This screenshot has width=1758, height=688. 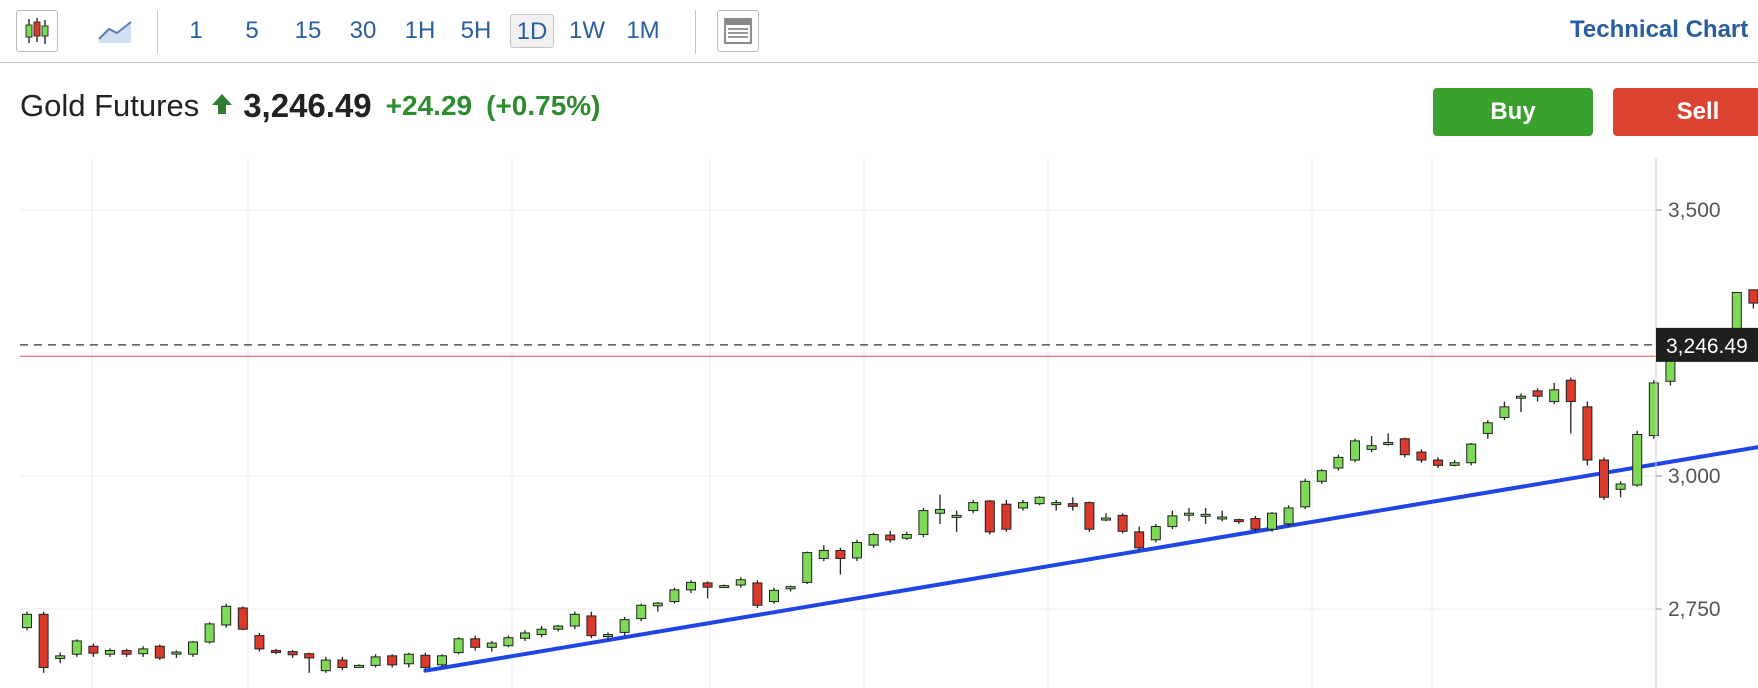 I want to click on reference-line, so click(x=838, y=350).